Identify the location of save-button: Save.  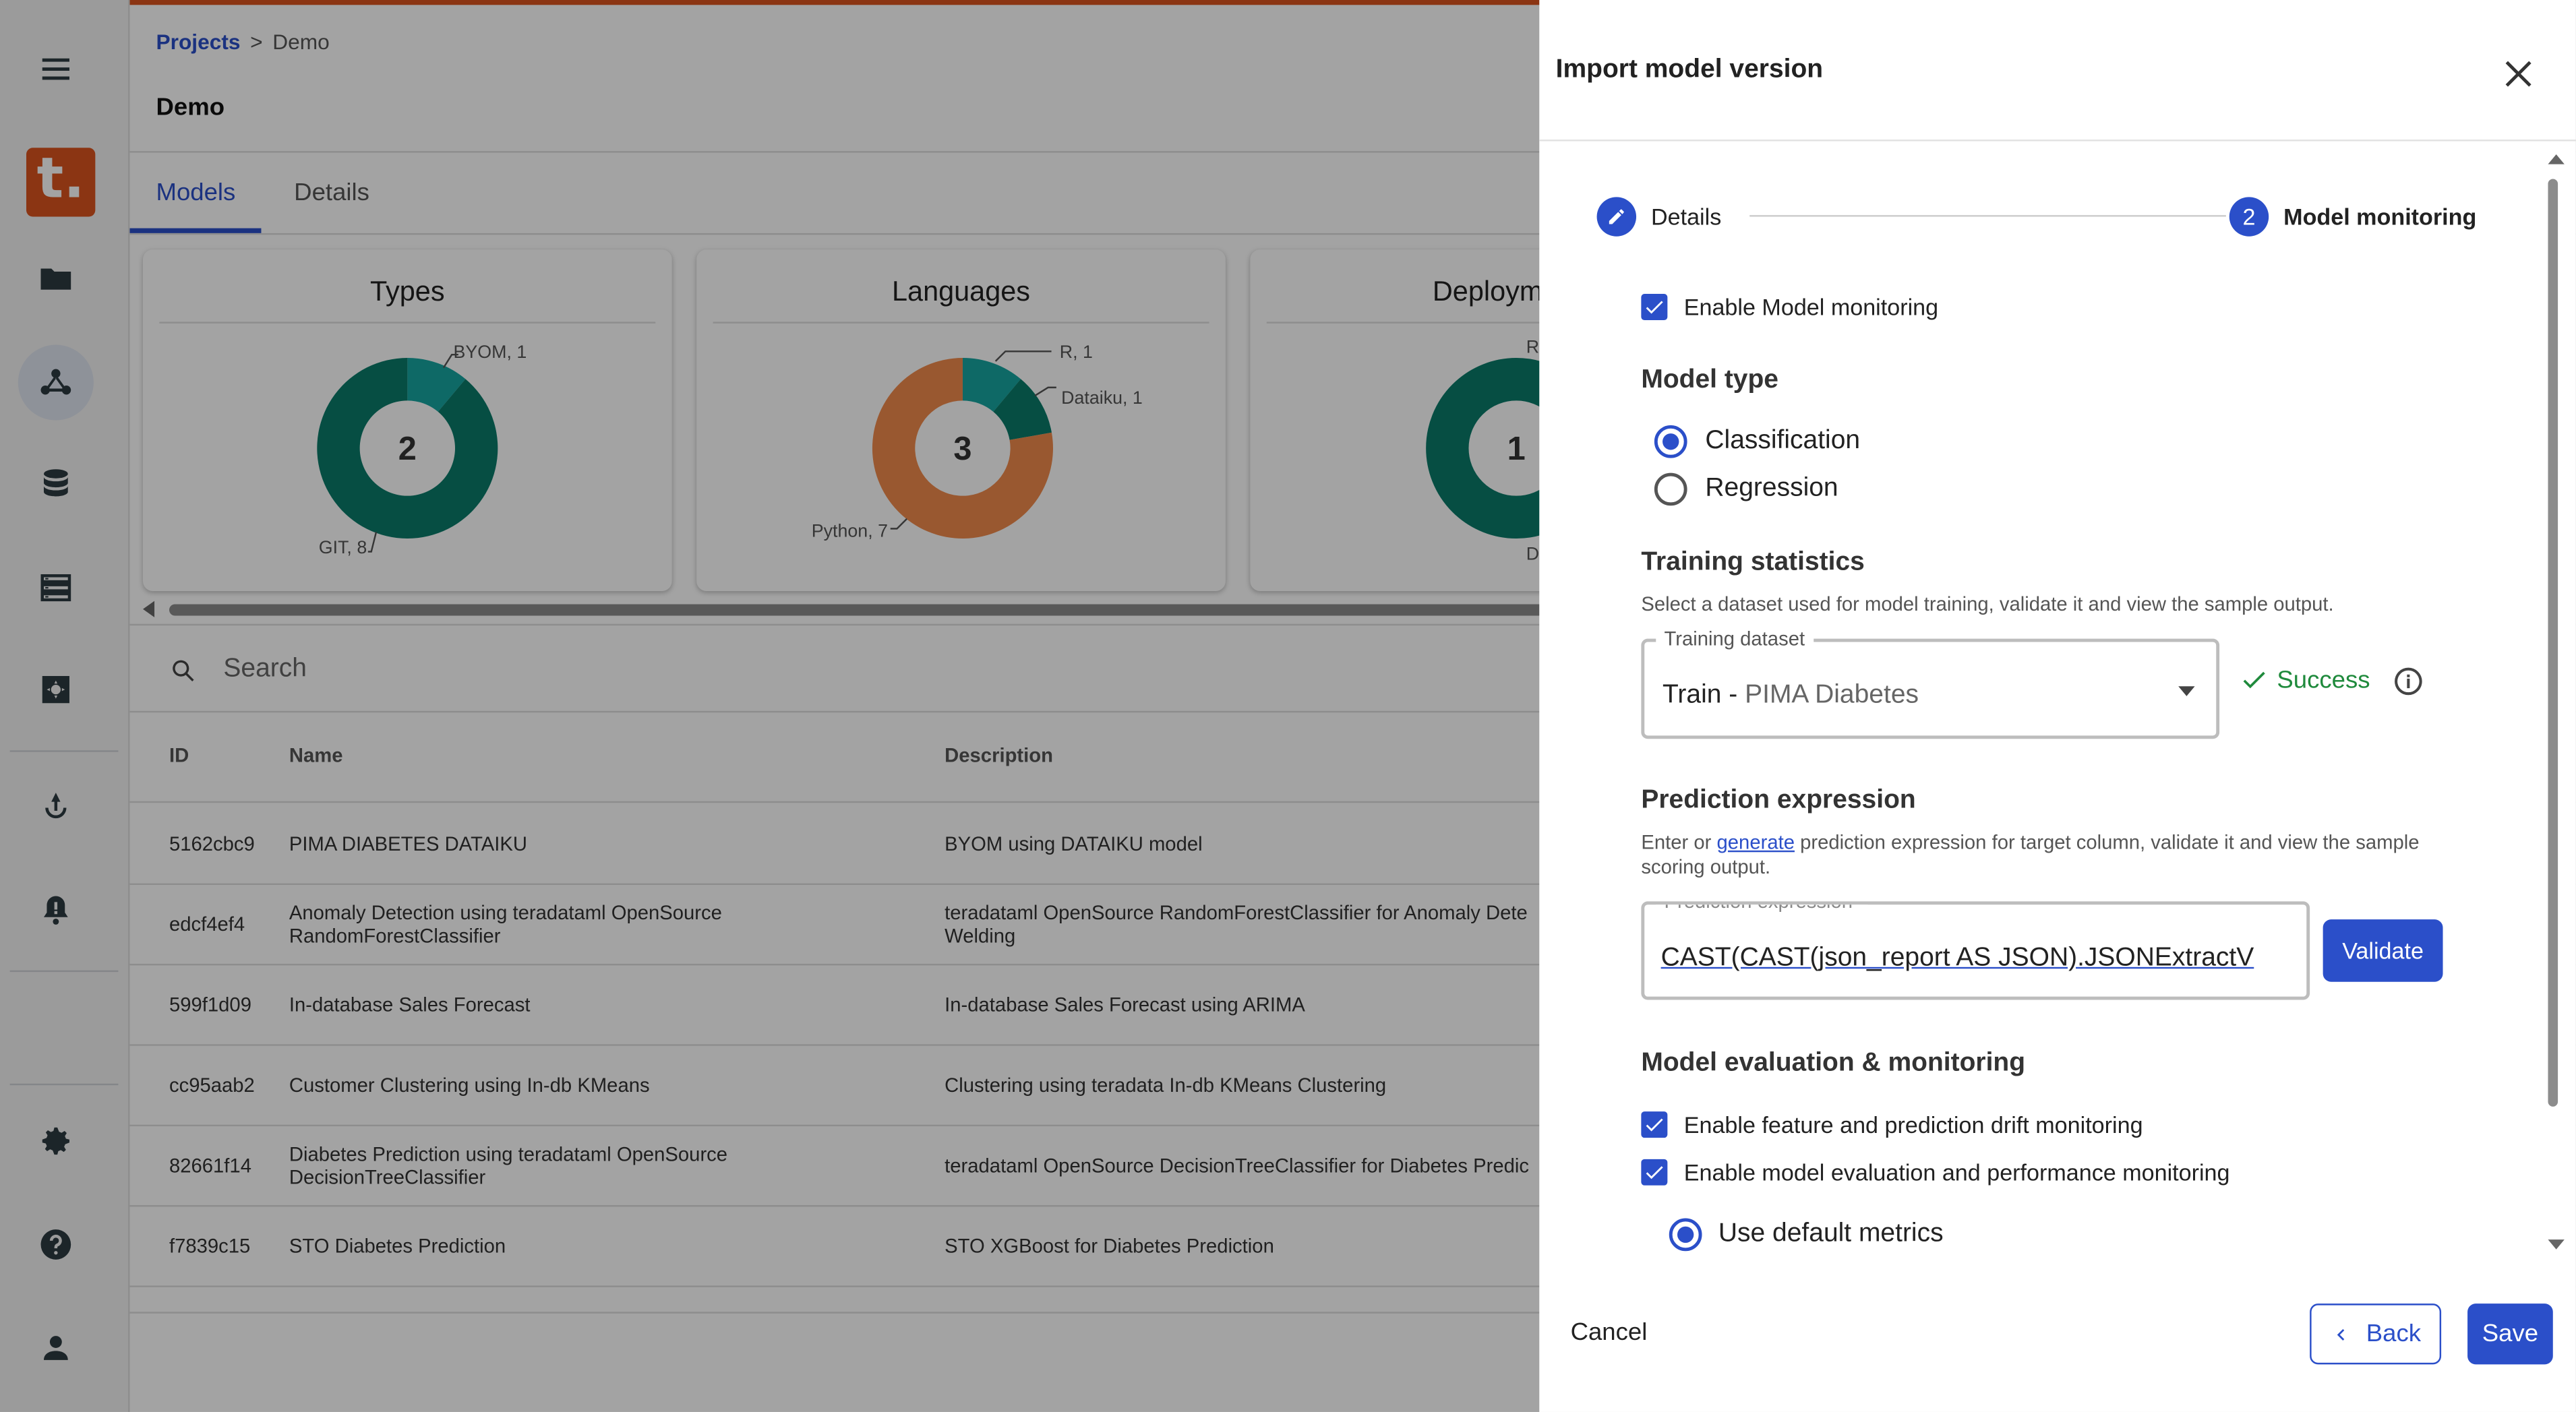
(2510, 1334).